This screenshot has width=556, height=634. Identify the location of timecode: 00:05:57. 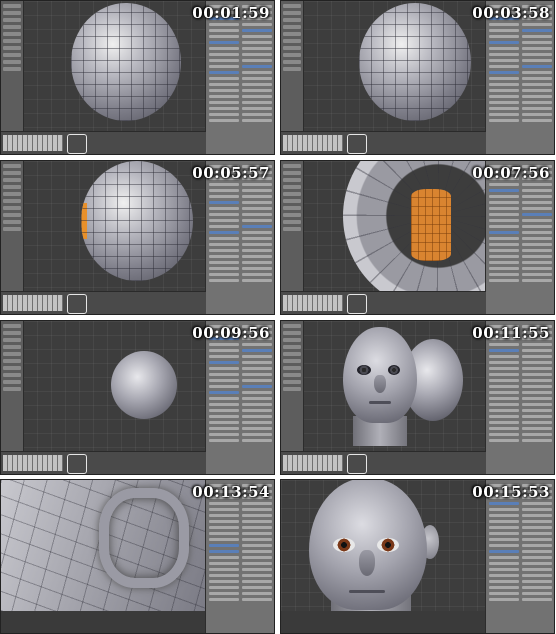
(231, 173).